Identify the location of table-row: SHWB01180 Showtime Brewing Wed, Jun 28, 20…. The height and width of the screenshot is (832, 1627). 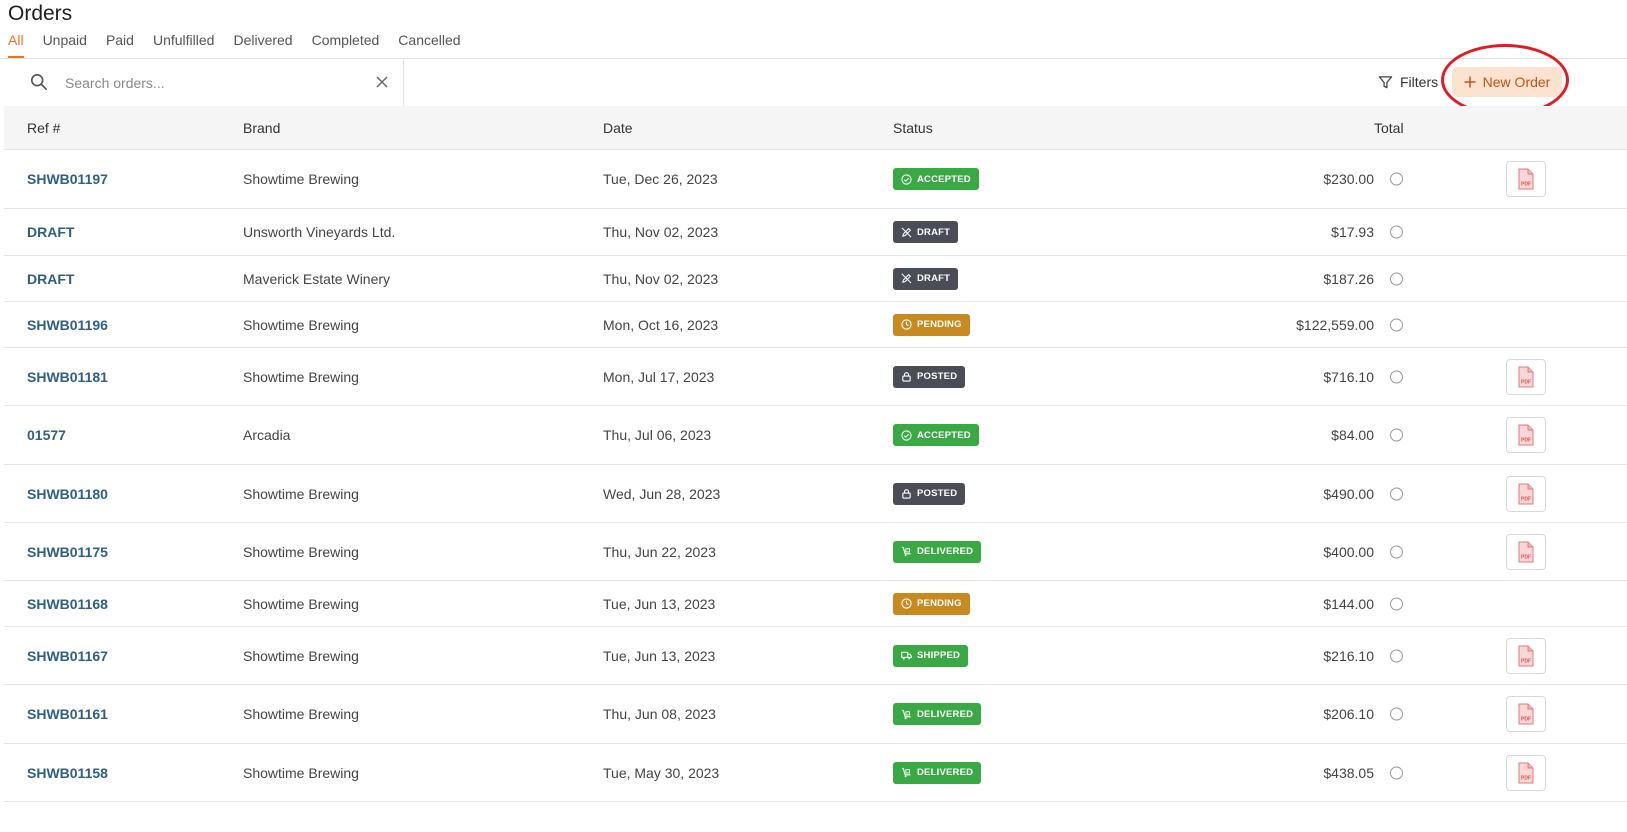
(815, 494).